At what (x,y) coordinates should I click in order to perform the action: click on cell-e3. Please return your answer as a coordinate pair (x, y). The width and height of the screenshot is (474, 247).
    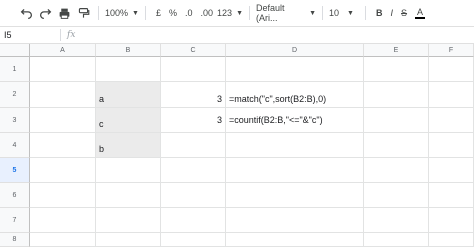
    Looking at the image, I should click on (396, 120).